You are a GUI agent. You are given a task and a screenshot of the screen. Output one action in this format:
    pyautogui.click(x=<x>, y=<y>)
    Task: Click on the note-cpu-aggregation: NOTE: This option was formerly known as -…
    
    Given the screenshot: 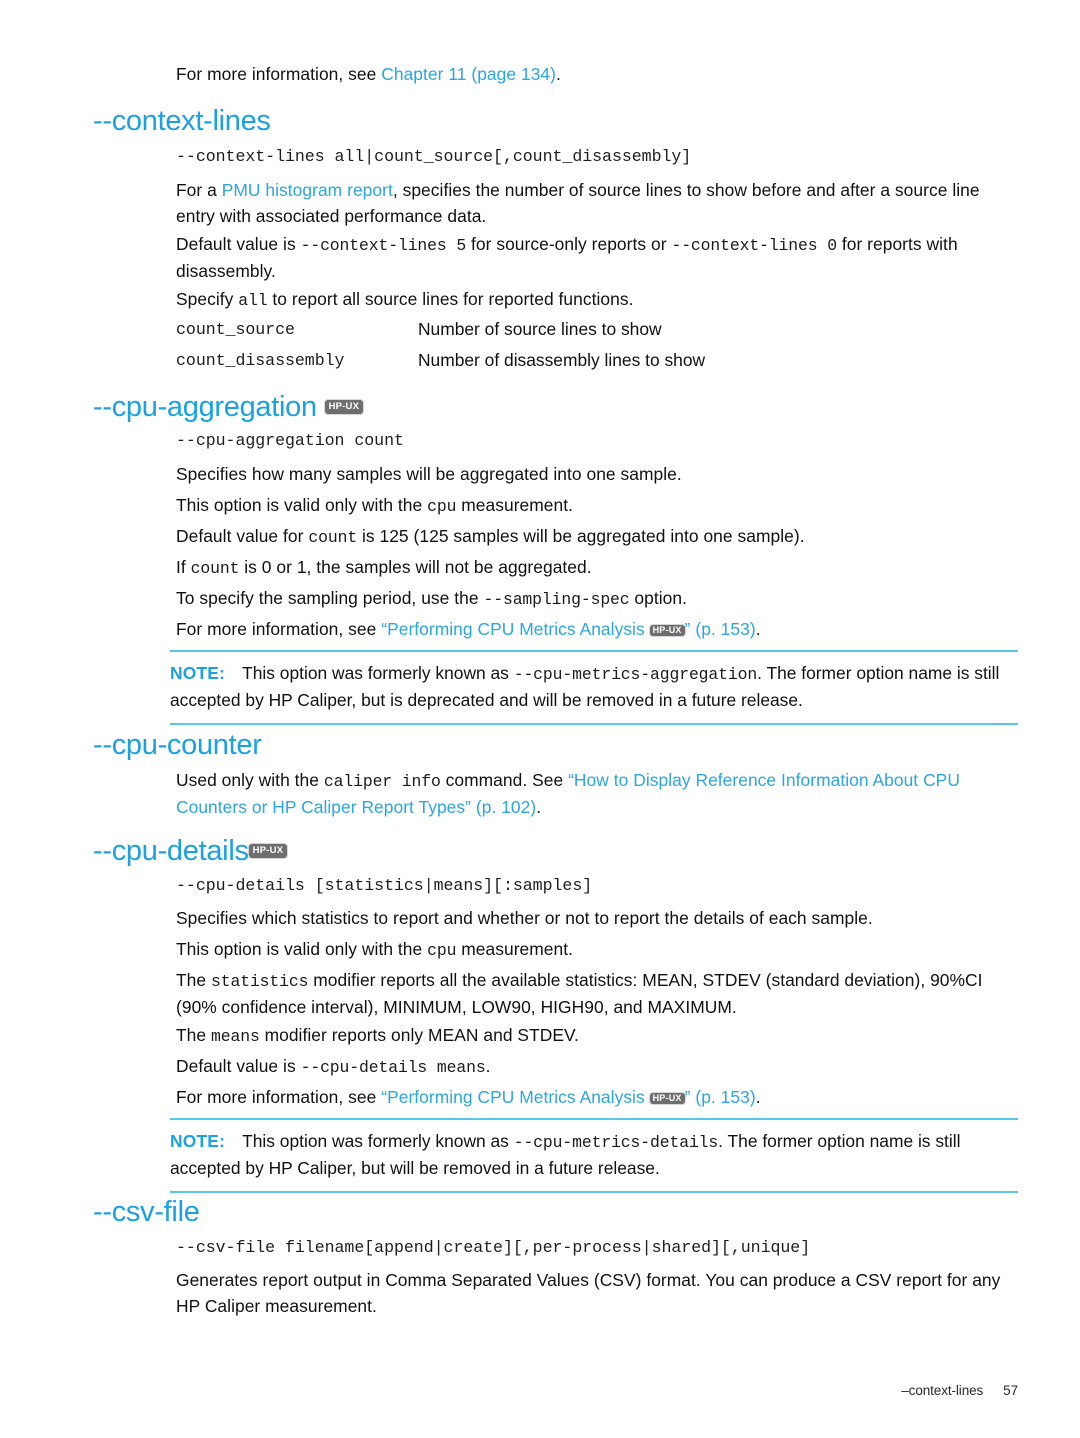 What is the action you would take?
    pyautogui.click(x=594, y=687)
    